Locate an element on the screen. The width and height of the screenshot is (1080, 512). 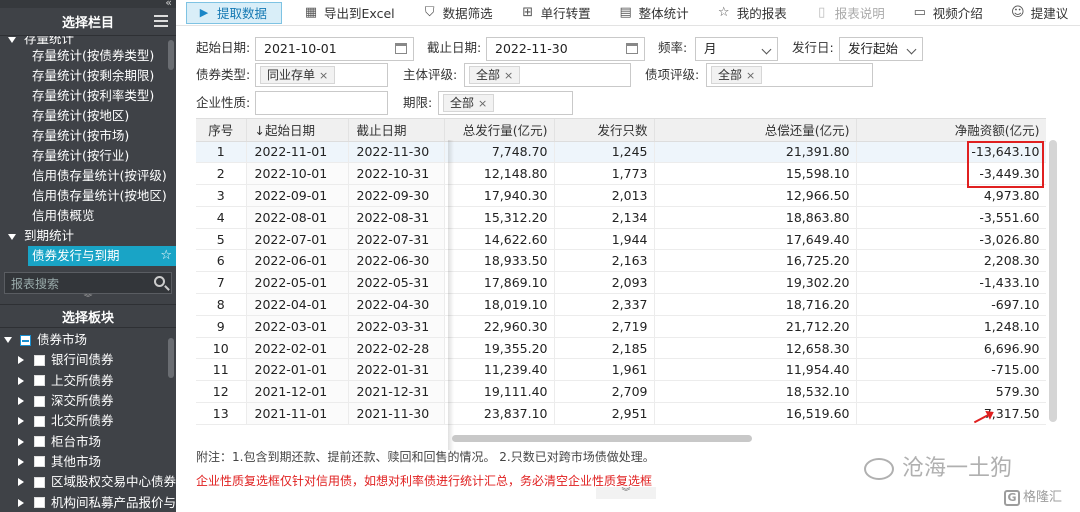
tree-group-stock: 存量统计 is located at coordinates (88, 41).